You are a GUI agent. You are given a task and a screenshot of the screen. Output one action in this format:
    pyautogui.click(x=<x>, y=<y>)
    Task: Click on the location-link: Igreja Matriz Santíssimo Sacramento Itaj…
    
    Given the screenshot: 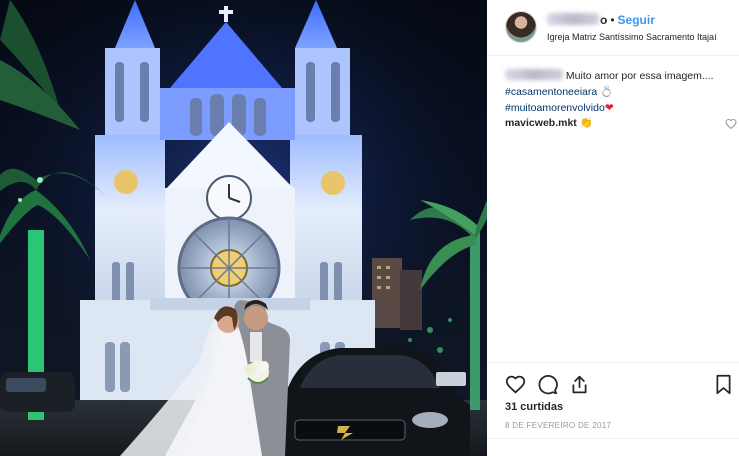 What is the action you would take?
    pyautogui.click(x=632, y=37)
    